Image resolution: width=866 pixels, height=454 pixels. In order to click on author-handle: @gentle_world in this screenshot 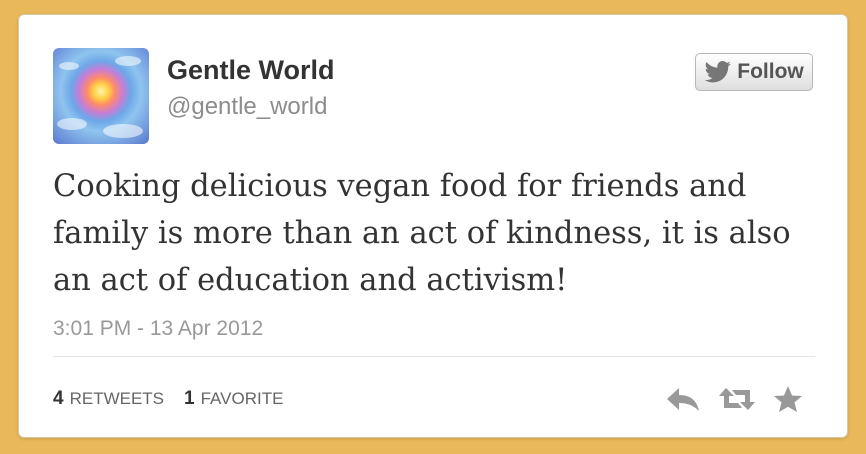, I will do `click(247, 107)`.